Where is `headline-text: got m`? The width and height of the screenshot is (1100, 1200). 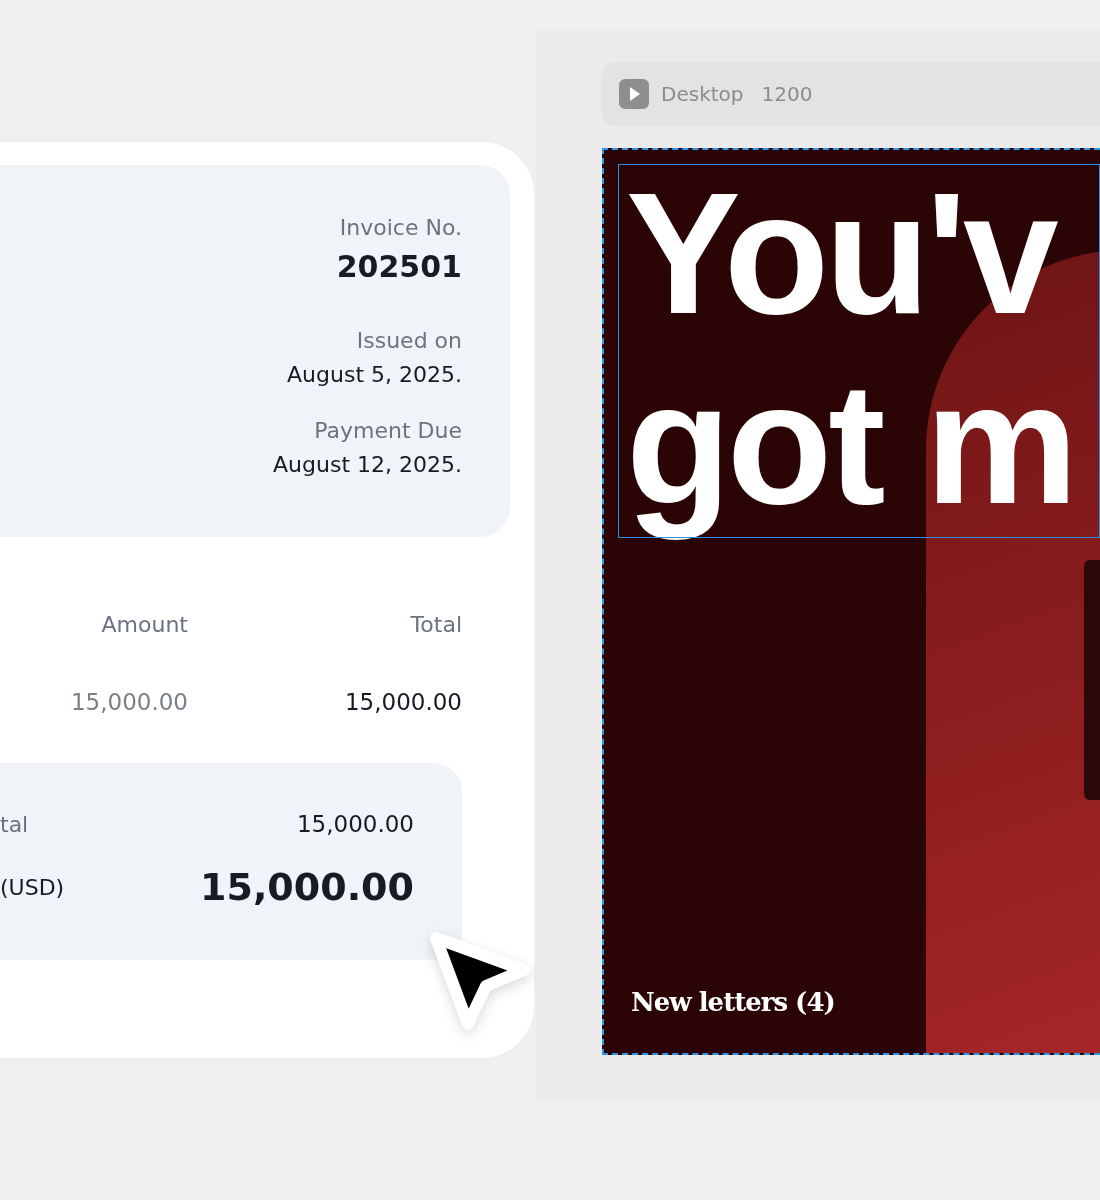
headline-text: got m is located at coordinates (850, 443).